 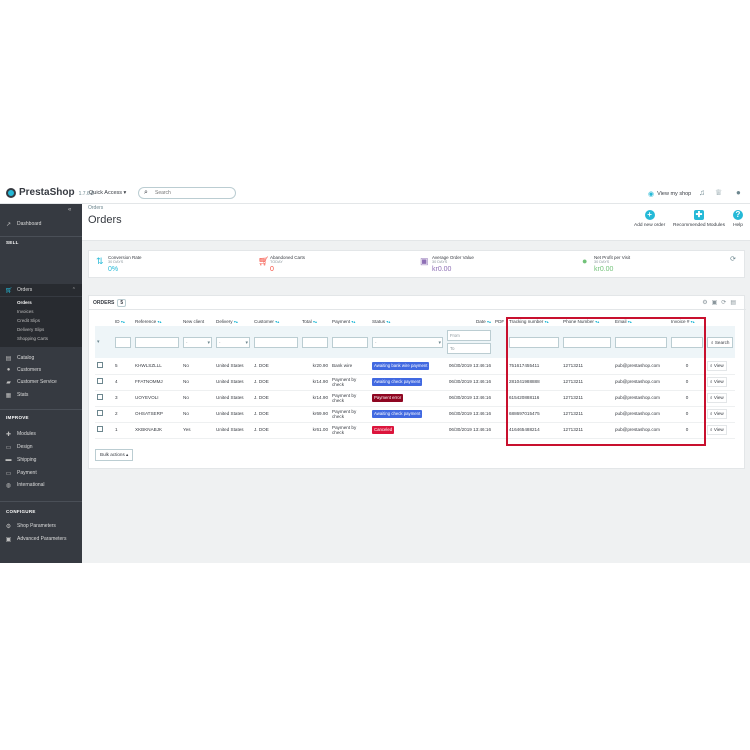 I want to click on filter-date-from-input: From, so click(x=469, y=335).